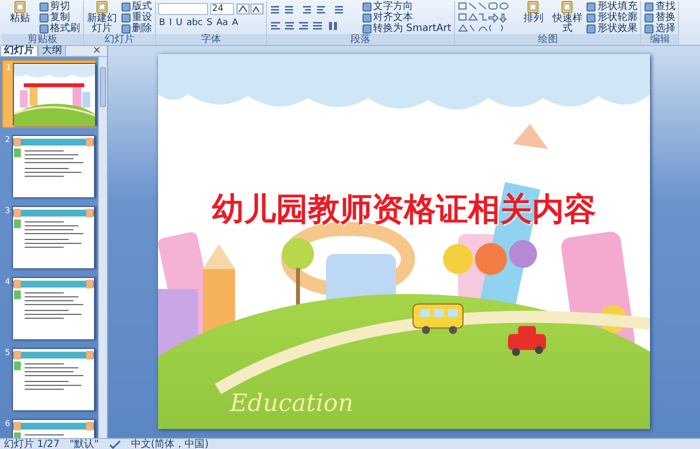  Describe the element at coordinates (292, 403) in the screenshot. I see `artwork-text: Education` at that location.